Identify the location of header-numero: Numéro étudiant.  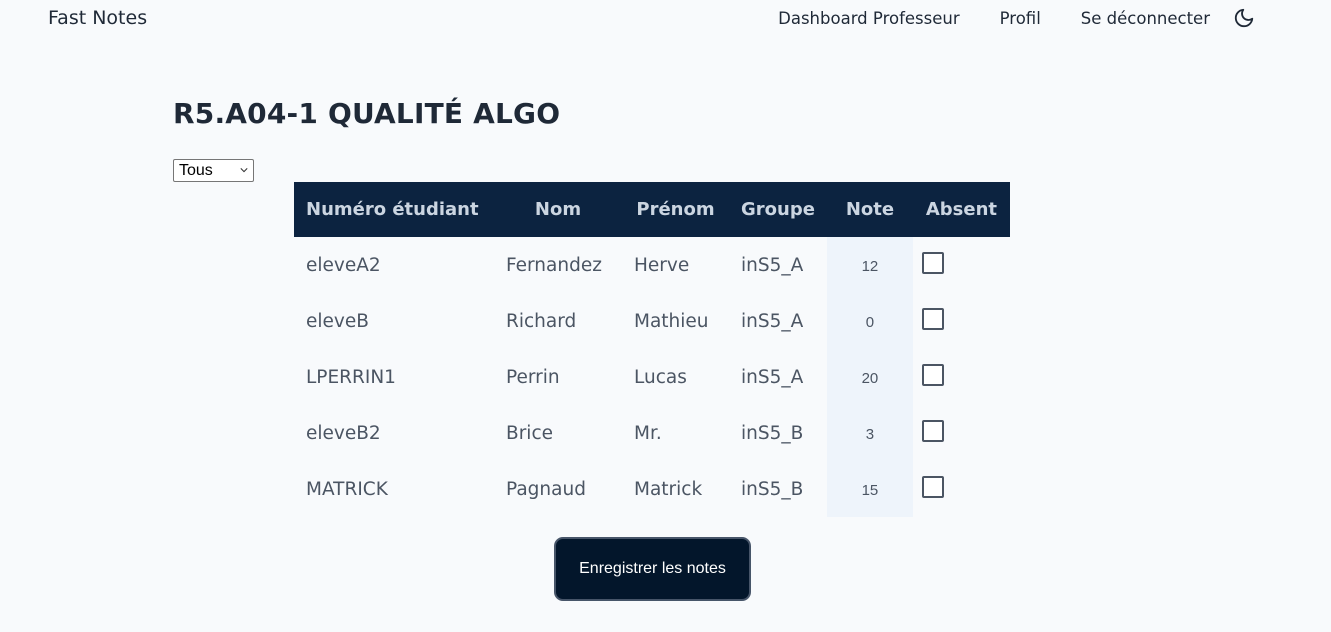
(394, 209).